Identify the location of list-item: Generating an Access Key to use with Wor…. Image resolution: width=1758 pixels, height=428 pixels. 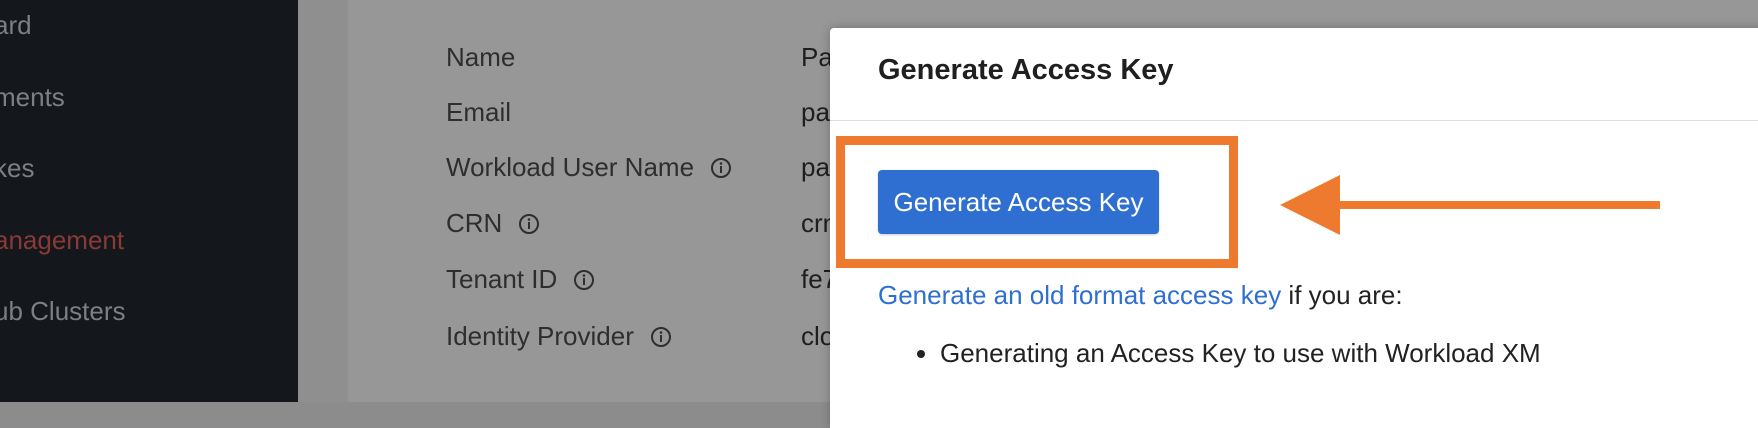
(1240, 353).